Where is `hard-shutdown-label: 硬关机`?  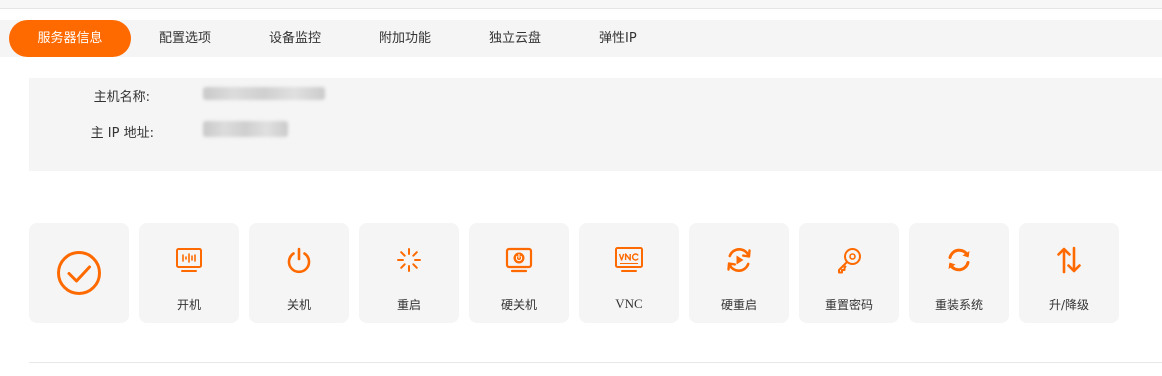
hard-shutdown-label: 硬关机 is located at coordinates (518, 305).